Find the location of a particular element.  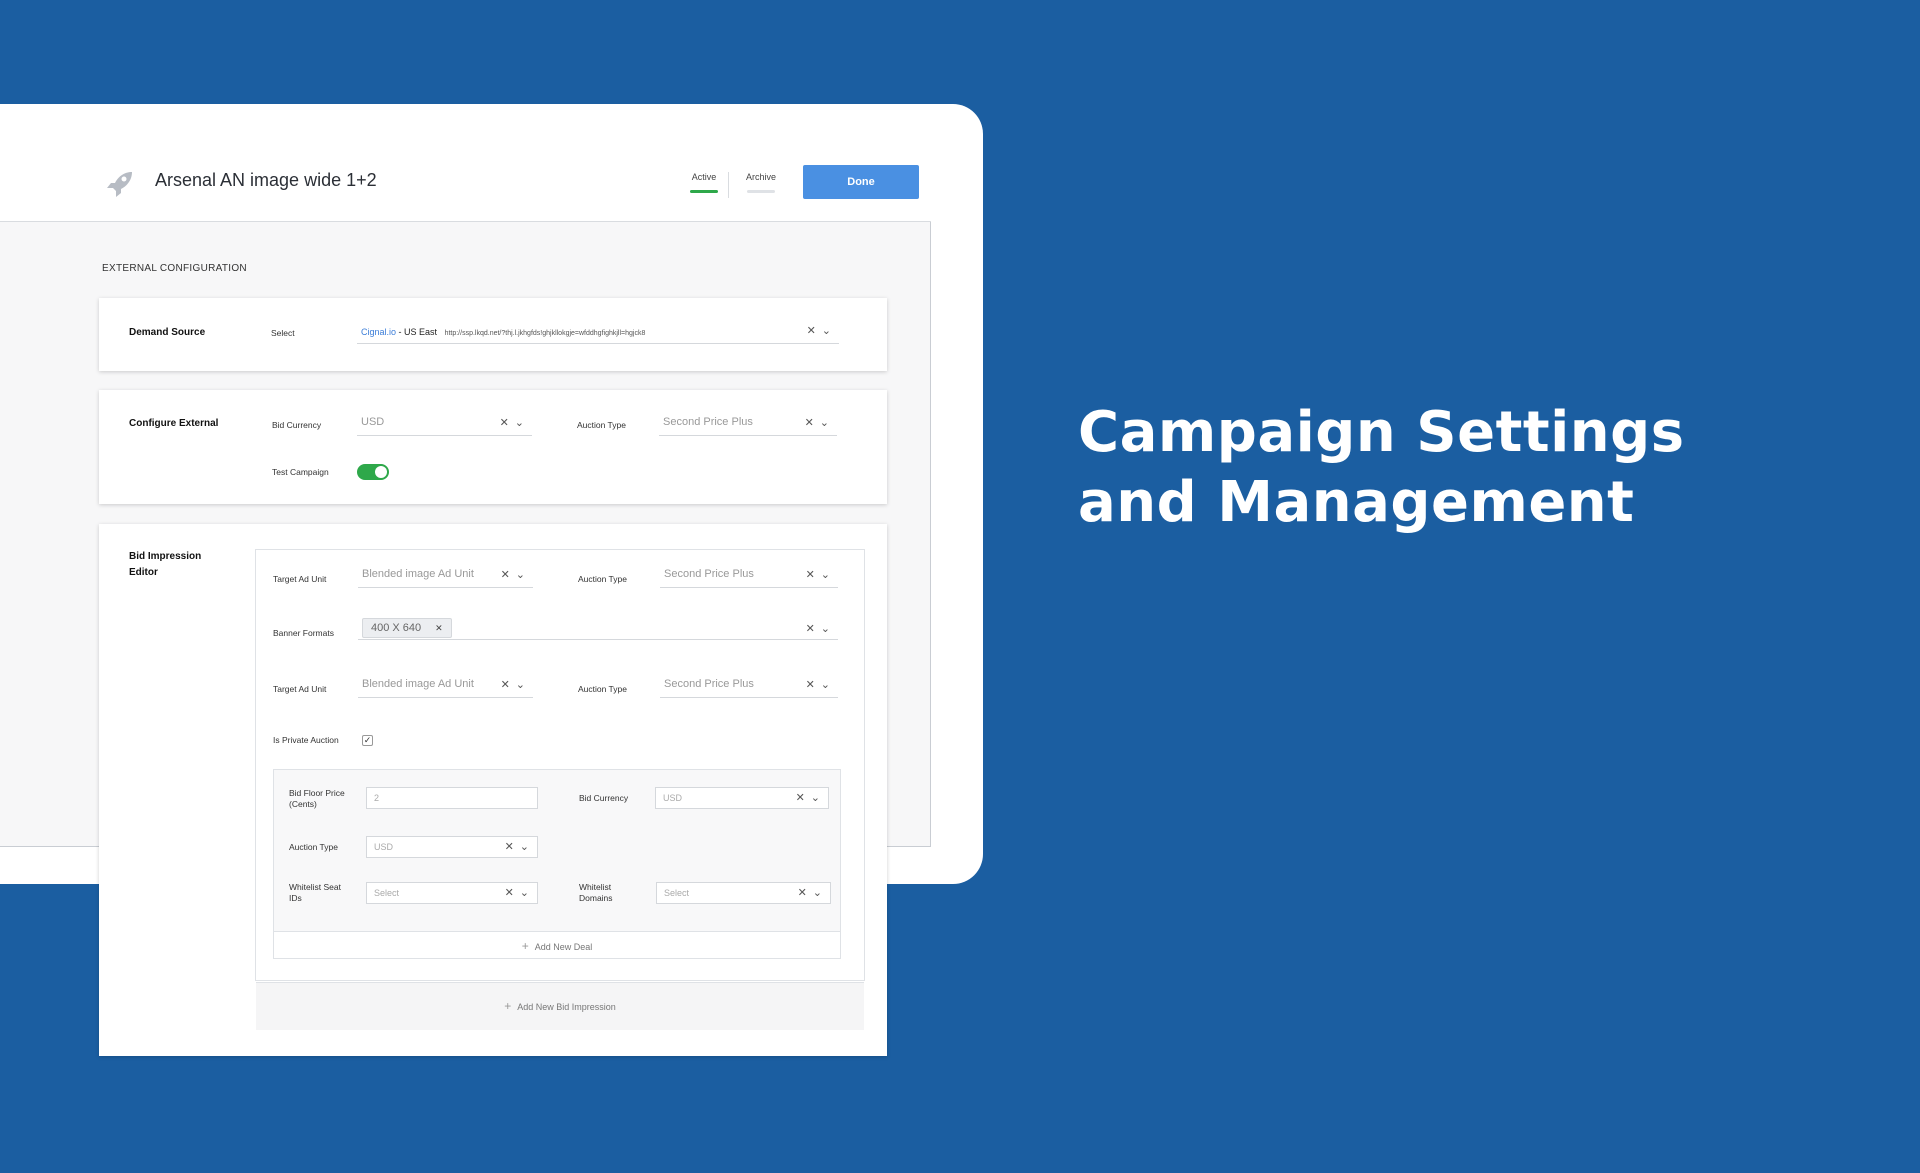

banner-formats-label: Banner Formats is located at coordinates (303, 633).